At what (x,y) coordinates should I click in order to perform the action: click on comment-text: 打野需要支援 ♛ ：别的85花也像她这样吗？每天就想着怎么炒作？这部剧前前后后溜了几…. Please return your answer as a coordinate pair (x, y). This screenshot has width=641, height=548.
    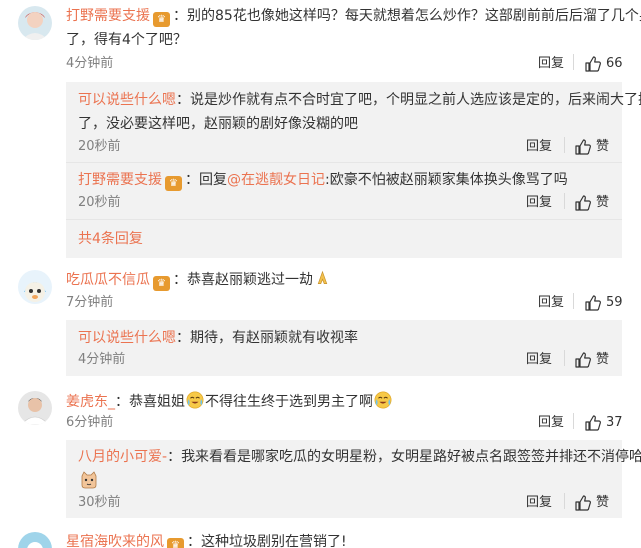
    Looking at the image, I should click on (353, 17).